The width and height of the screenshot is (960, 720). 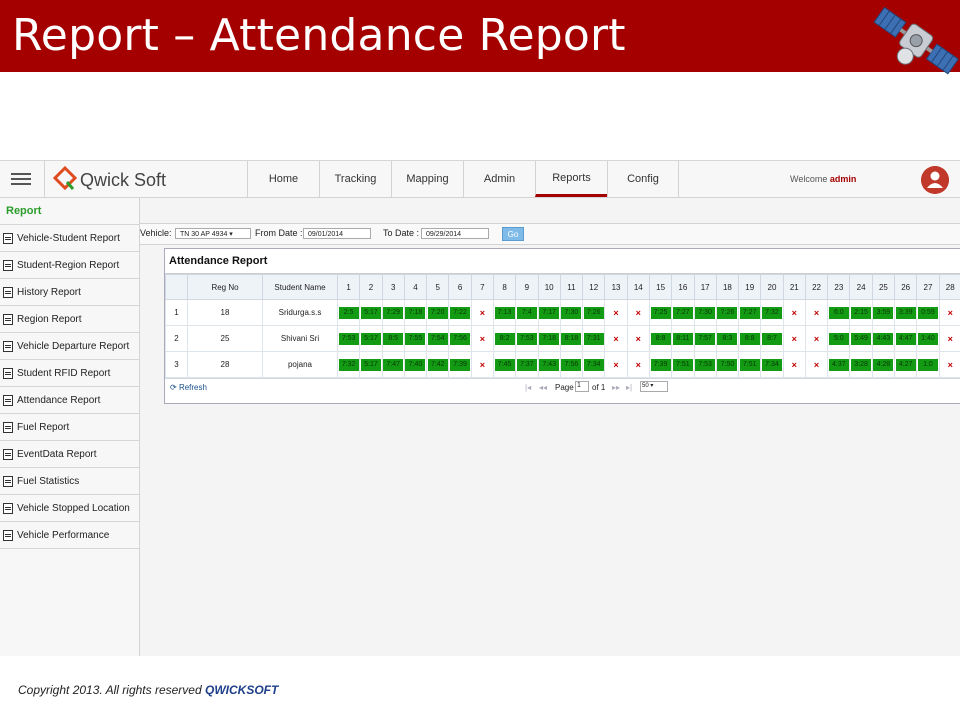 What do you see at coordinates (427, 179) in the screenshot?
I see `nav-mapping: Mapping` at bounding box center [427, 179].